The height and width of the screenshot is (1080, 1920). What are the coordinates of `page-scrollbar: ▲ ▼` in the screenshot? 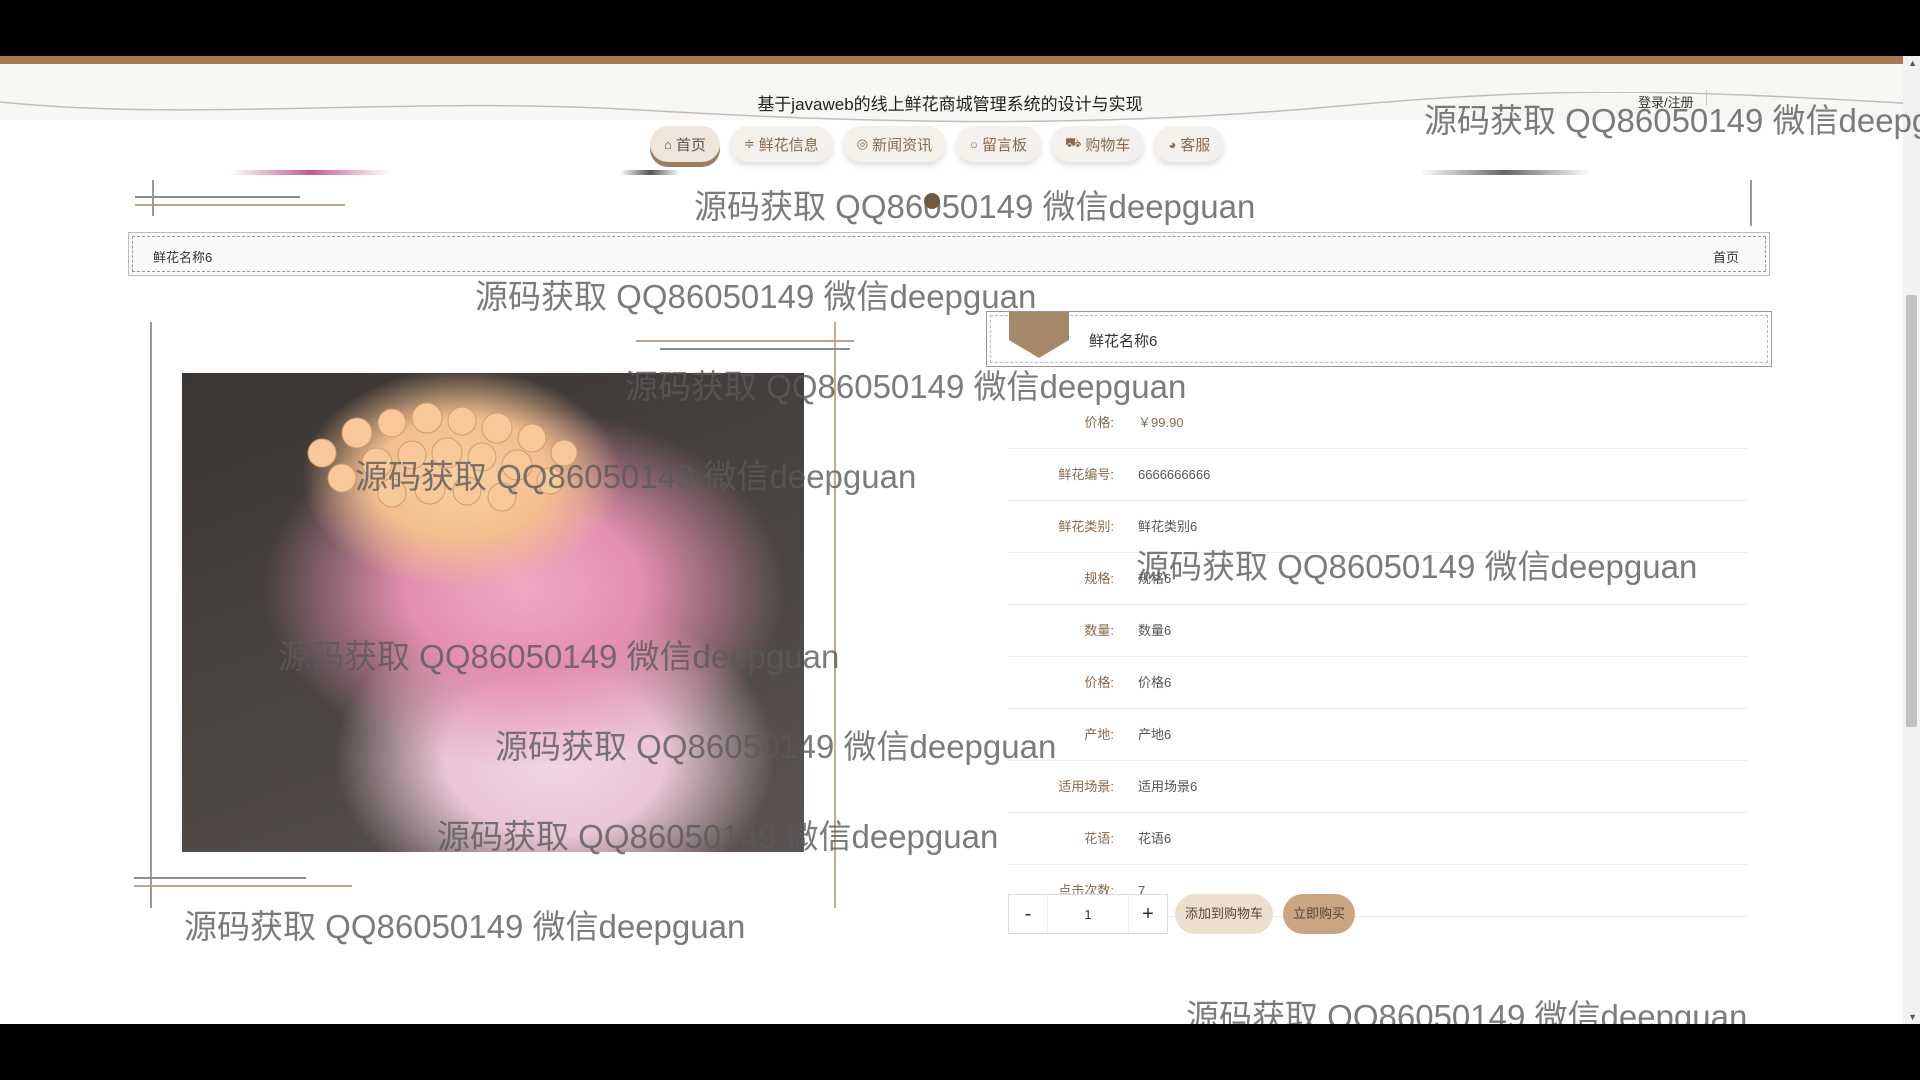 It's located at (1911, 540).